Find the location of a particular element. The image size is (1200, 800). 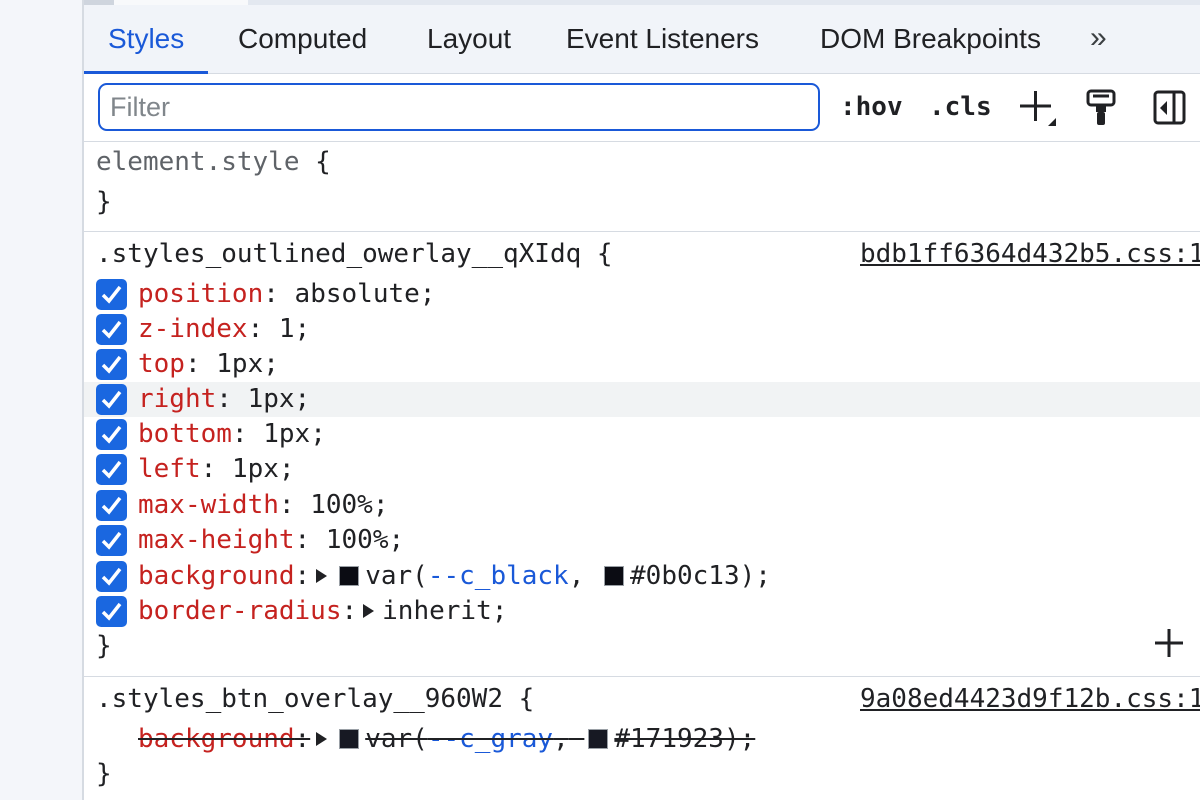

element-style-rule: element.style { } is located at coordinates (642, 187).